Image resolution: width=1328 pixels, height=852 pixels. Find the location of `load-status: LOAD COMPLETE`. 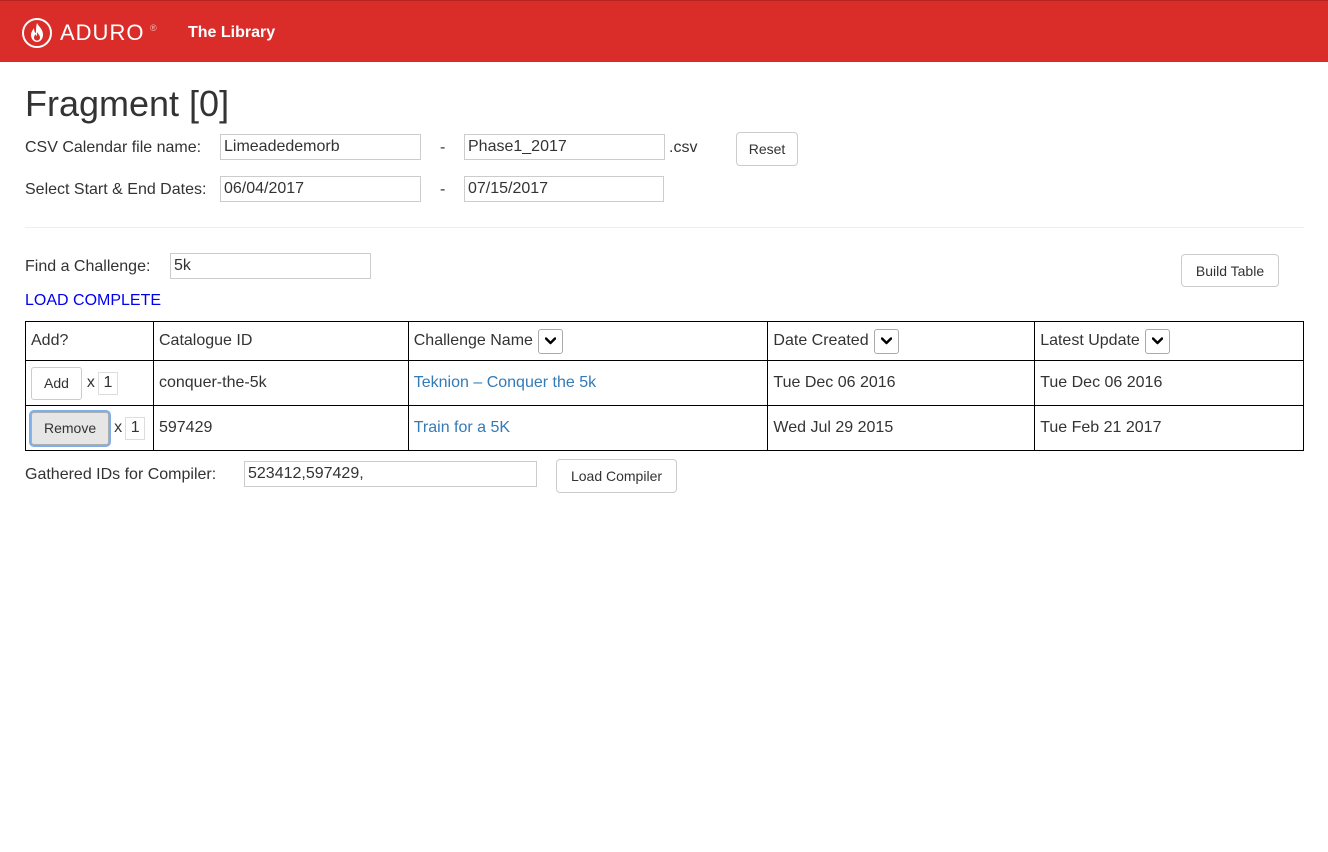

load-status: LOAD COMPLETE is located at coordinates (93, 300).